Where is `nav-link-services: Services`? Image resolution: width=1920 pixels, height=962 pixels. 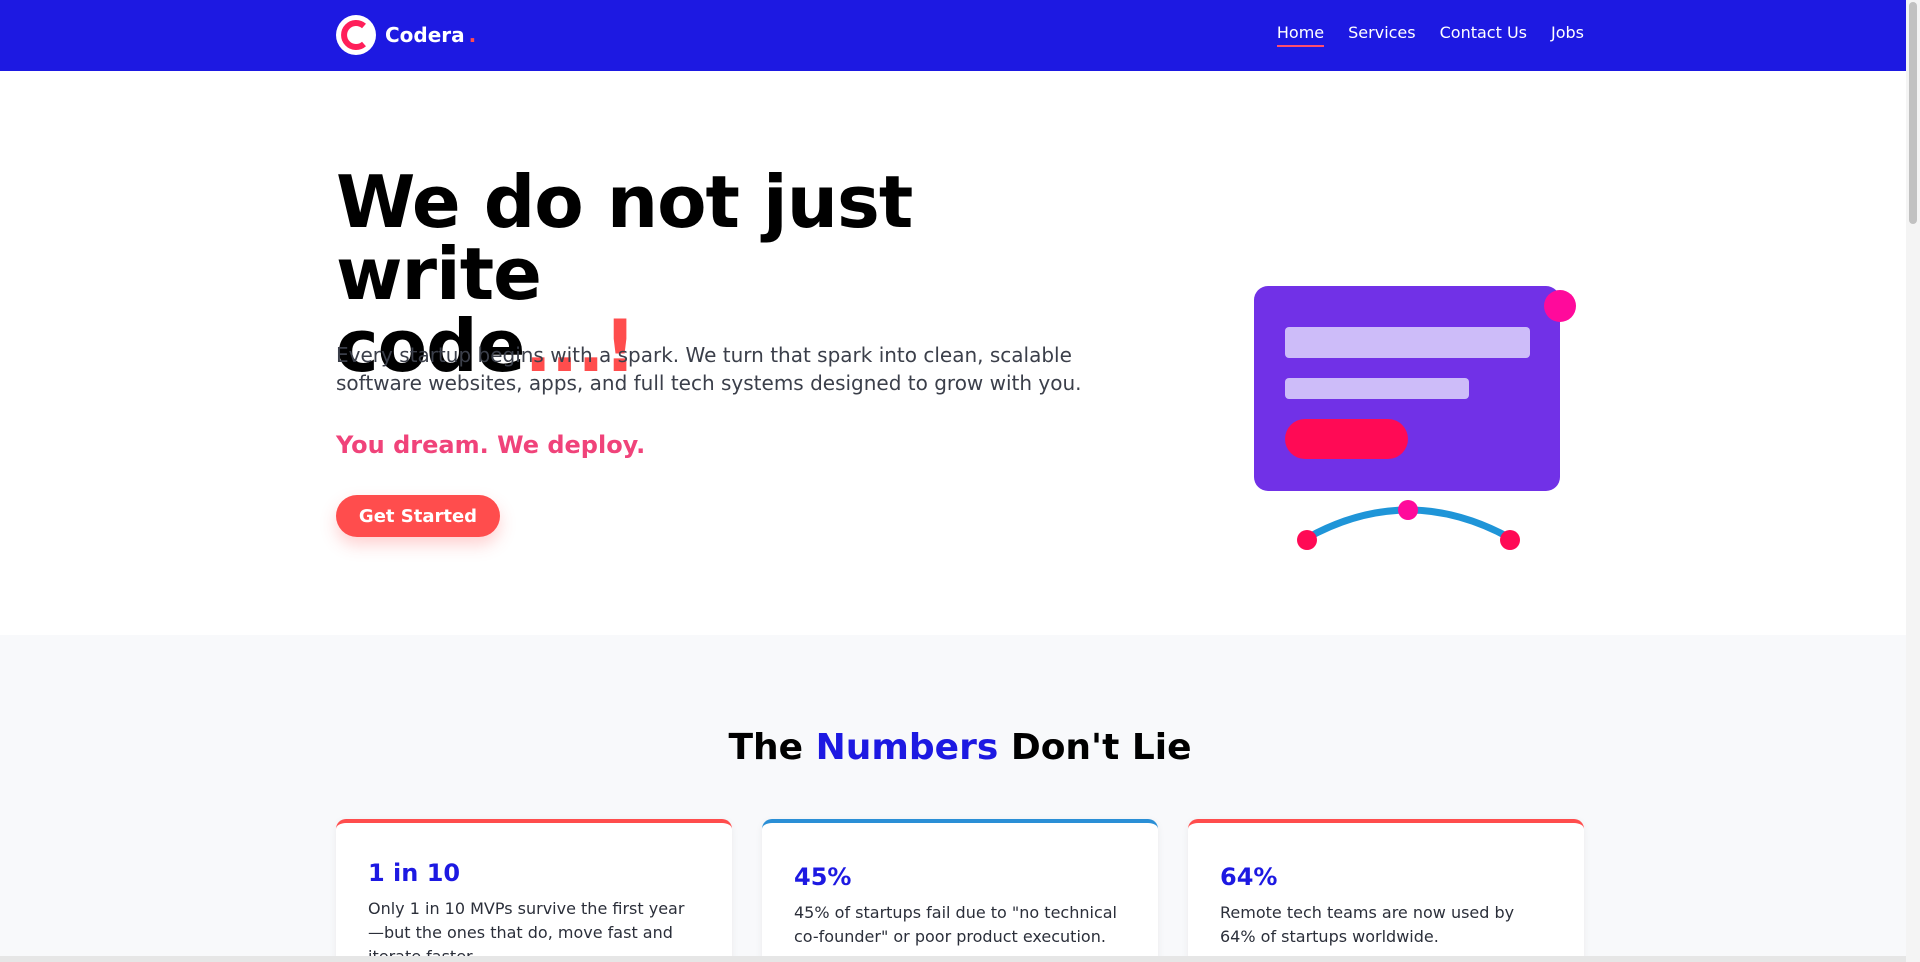 nav-link-services: Services is located at coordinates (1381, 35).